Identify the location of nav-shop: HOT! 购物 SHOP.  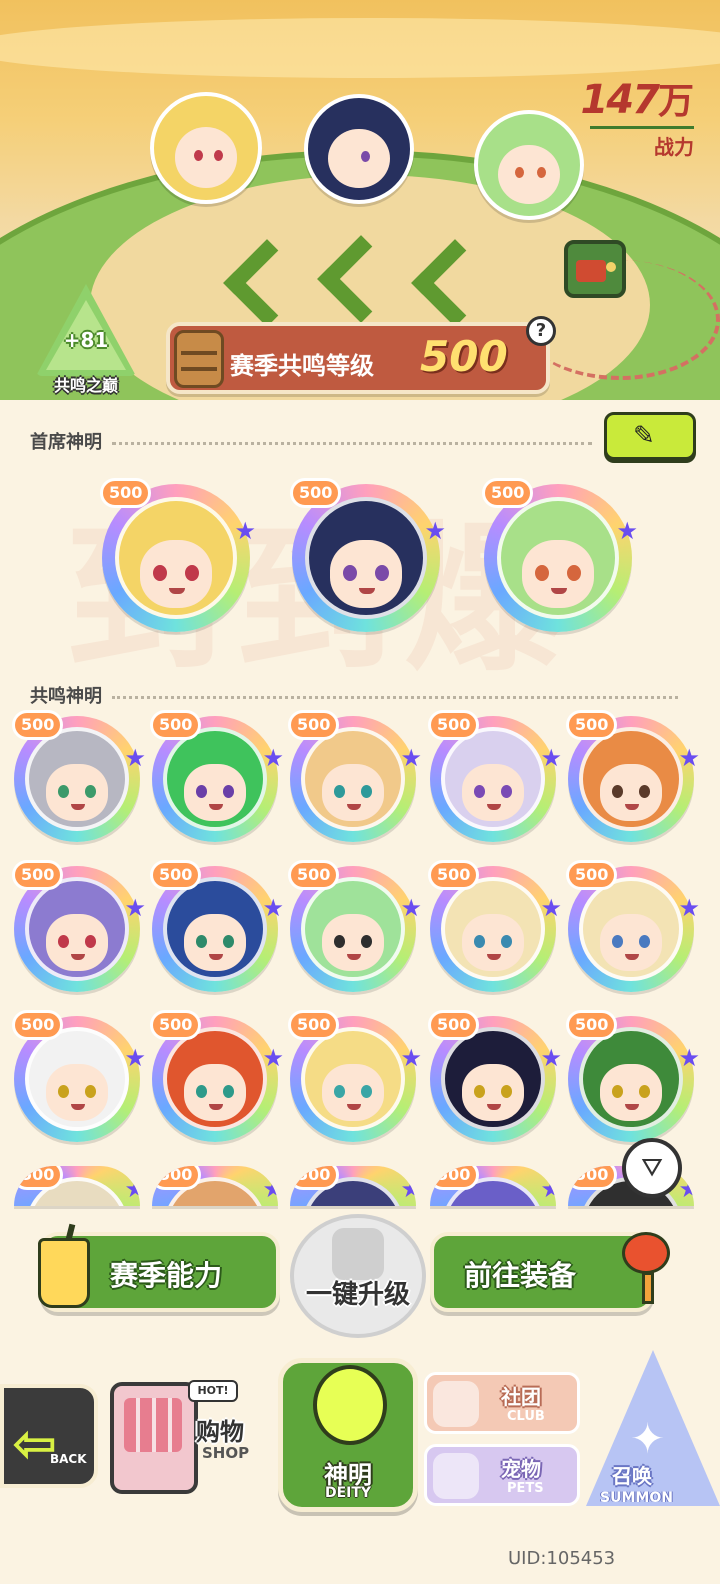
(184, 1428).